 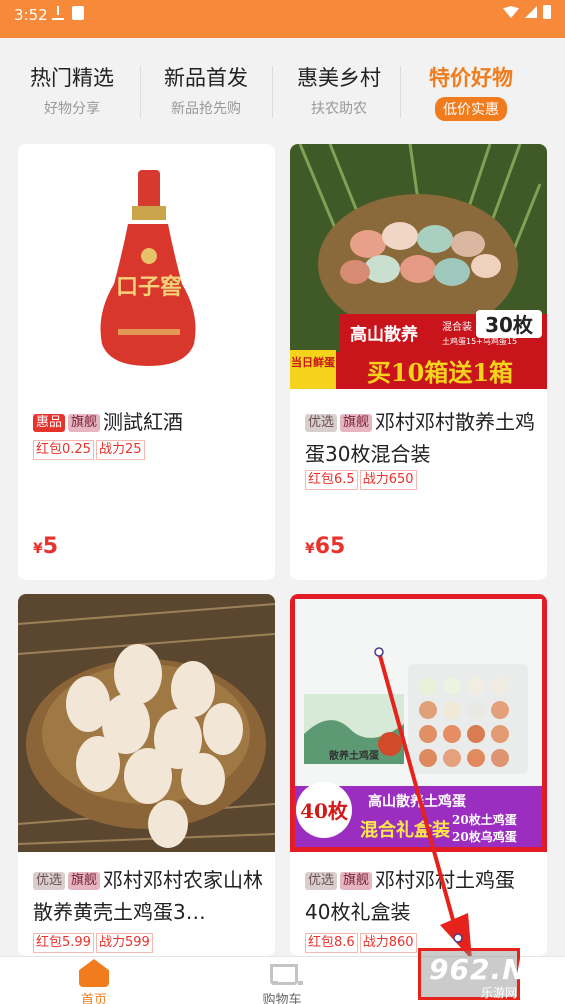 I want to click on watermark-sub: 乐游网, so click(x=499, y=993).